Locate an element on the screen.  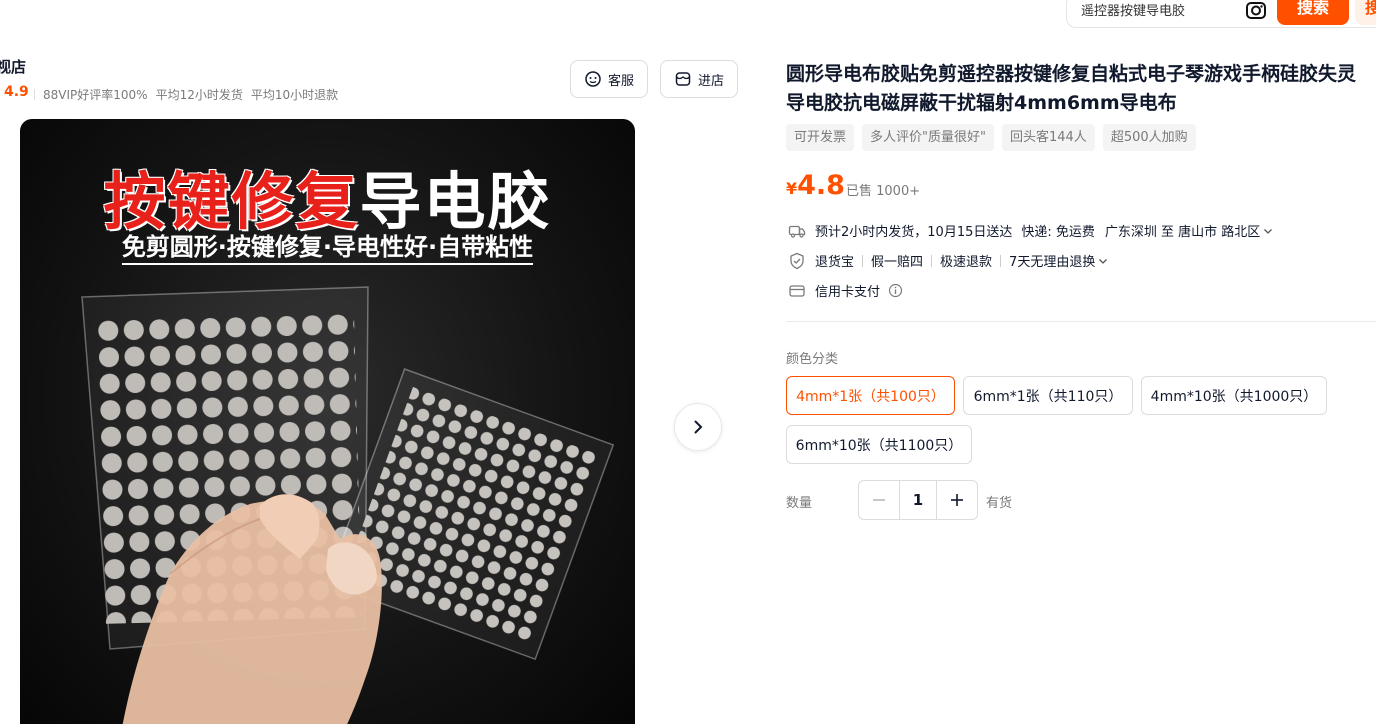
price: ¥4.8 is located at coordinates (815, 185).